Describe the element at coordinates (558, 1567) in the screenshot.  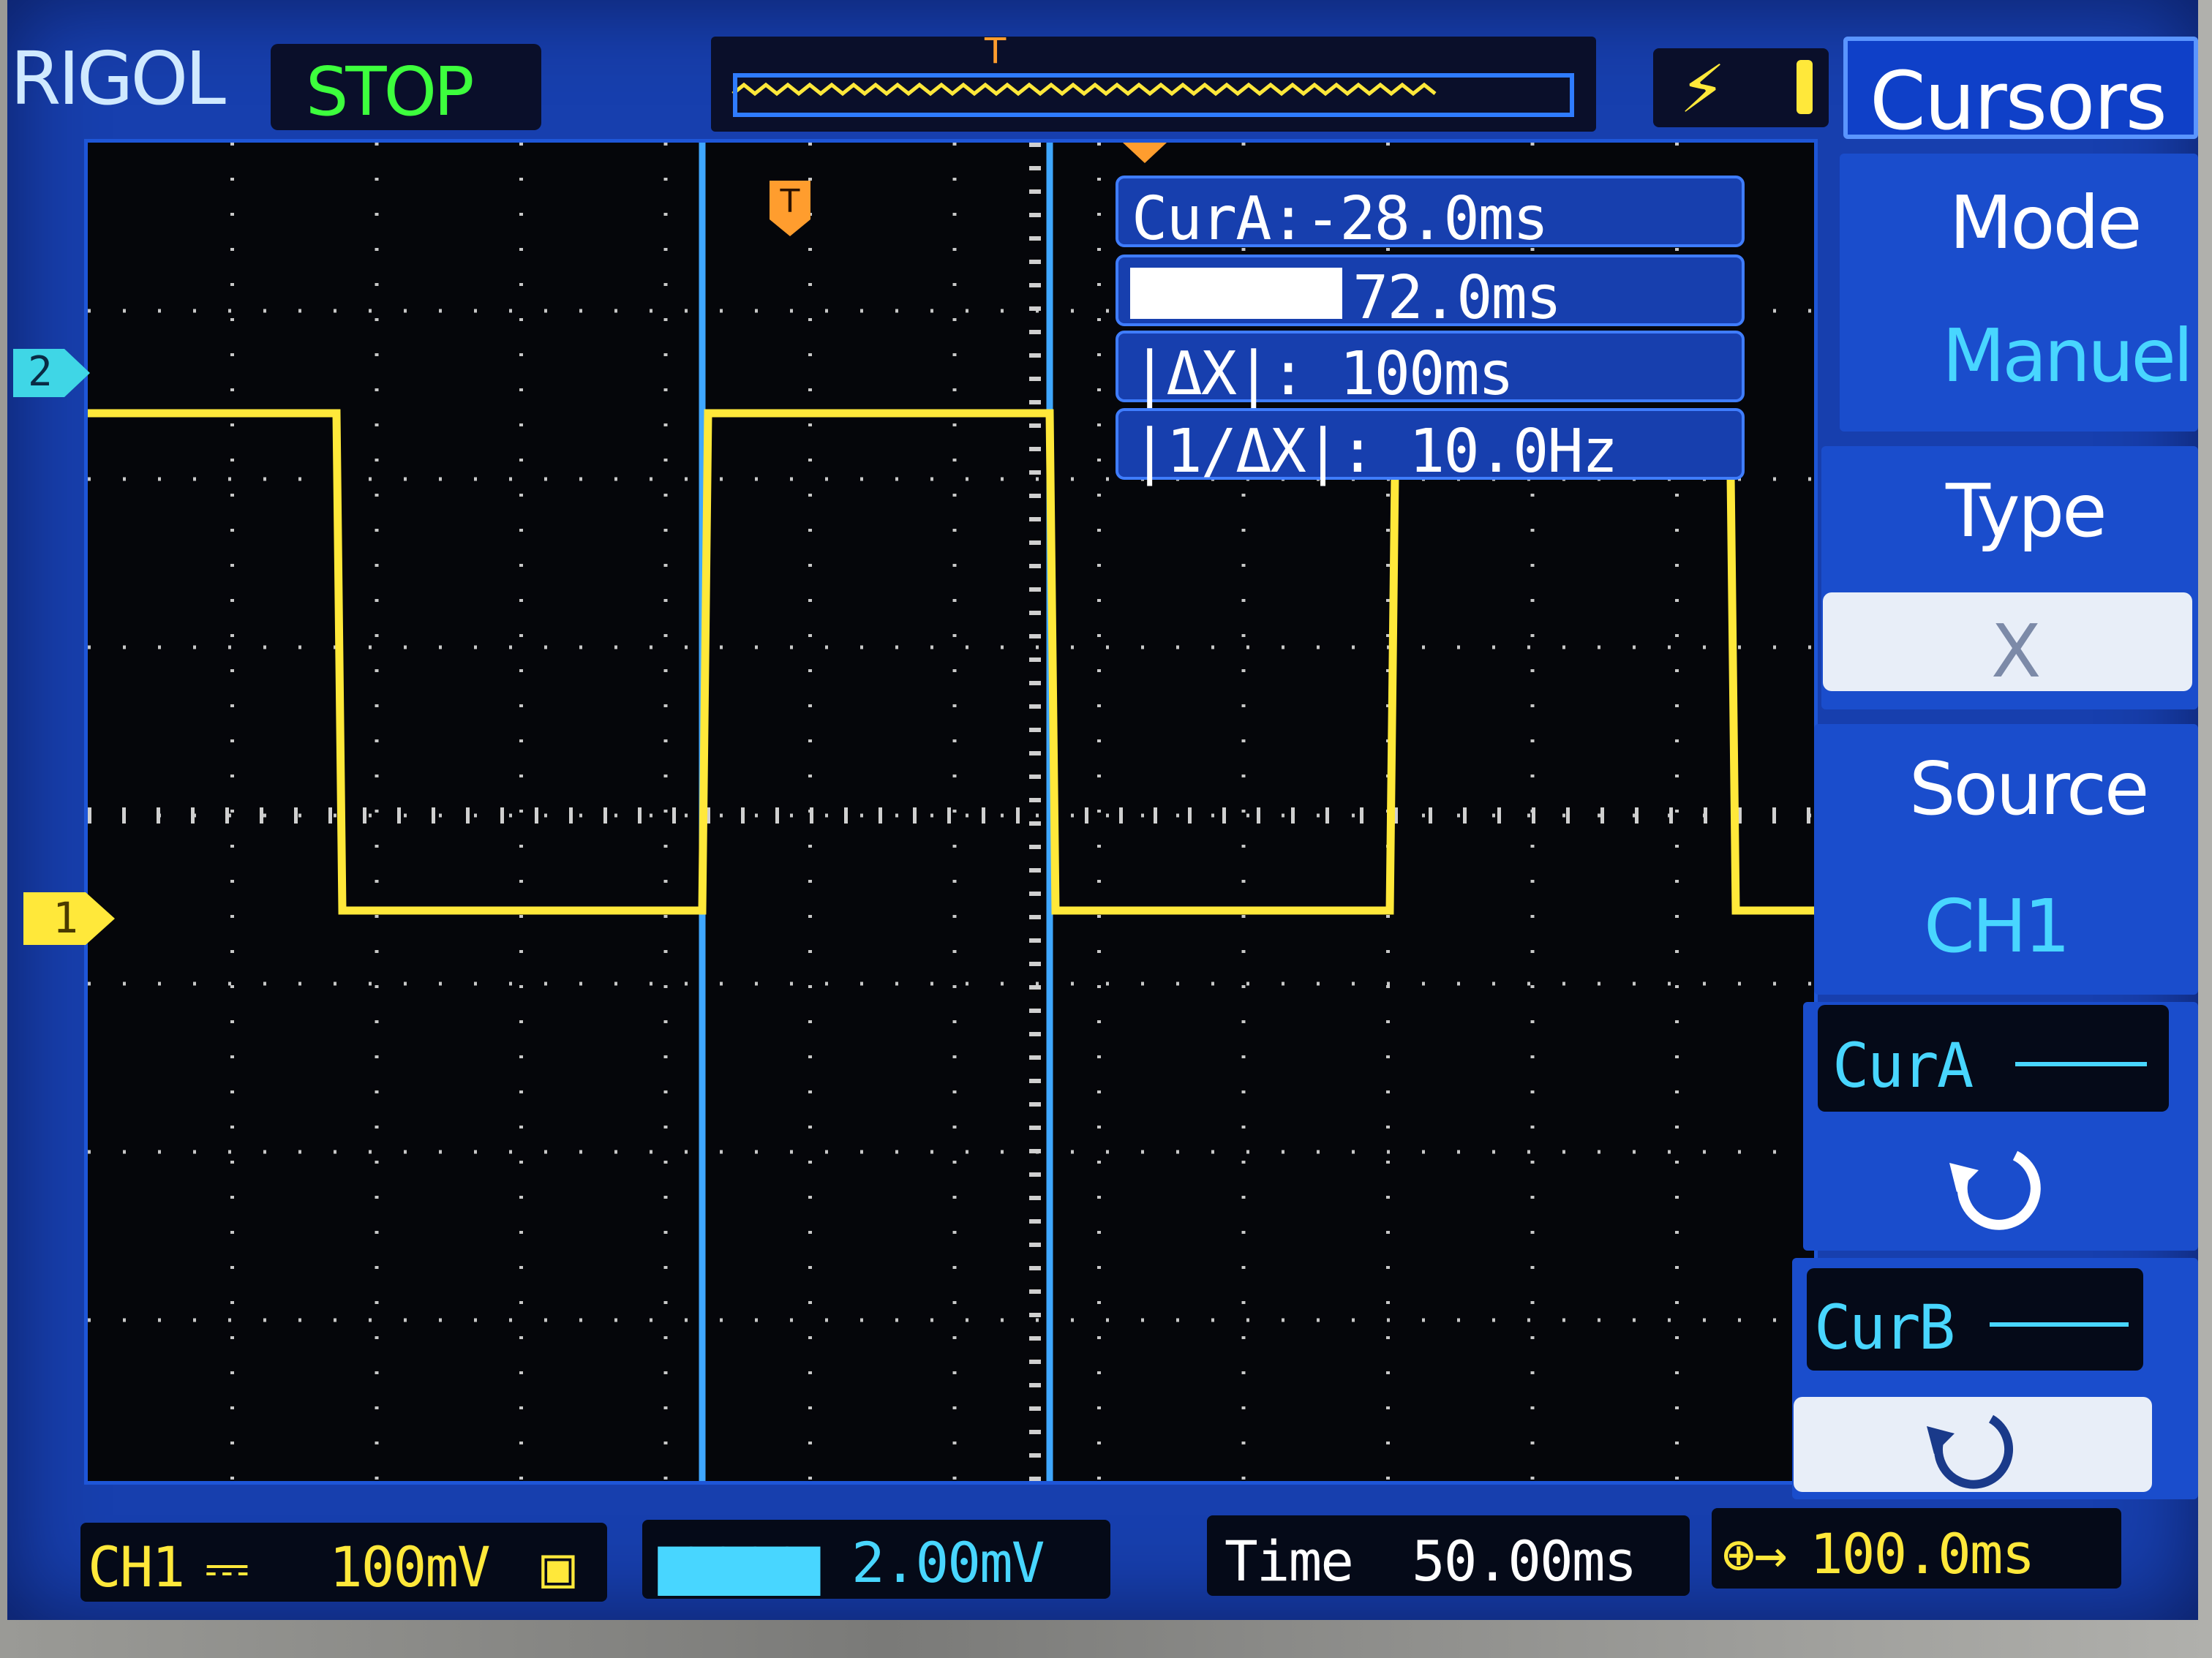
I see `bandwidth-limit-icon: ▣` at that location.